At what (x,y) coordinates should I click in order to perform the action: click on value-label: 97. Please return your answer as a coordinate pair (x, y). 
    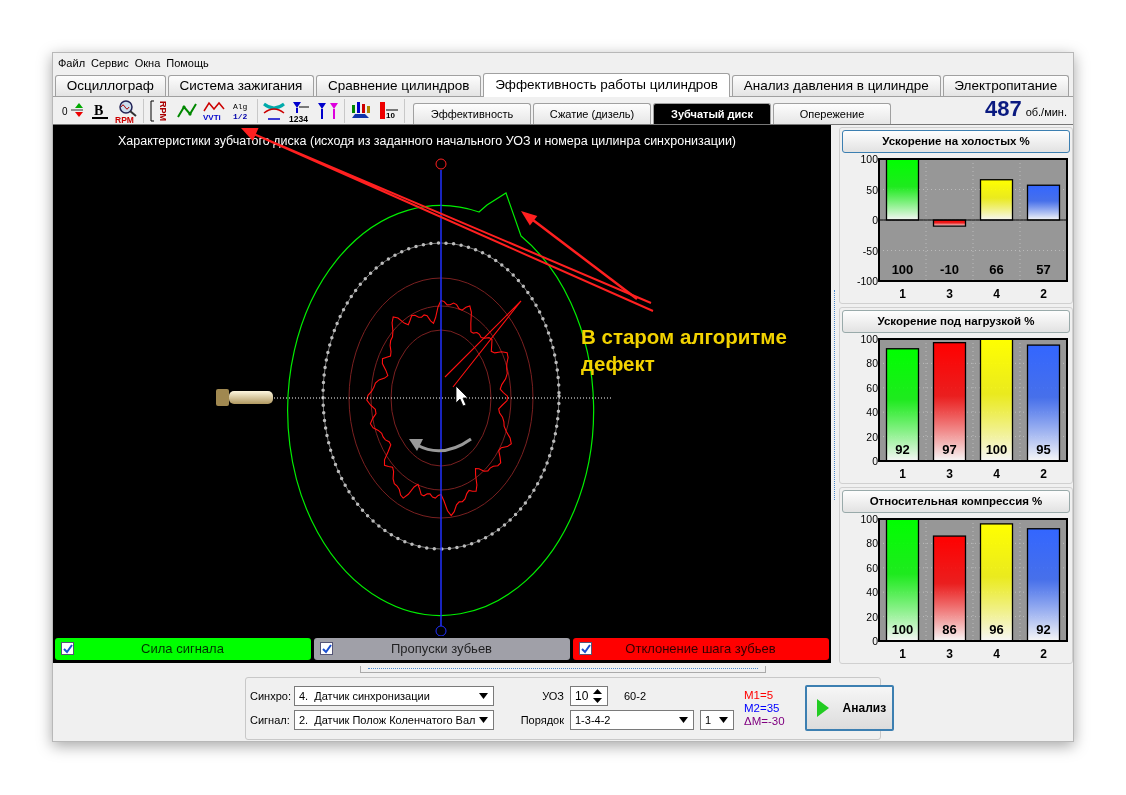
    Looking at the image, I should click on (949, 449).